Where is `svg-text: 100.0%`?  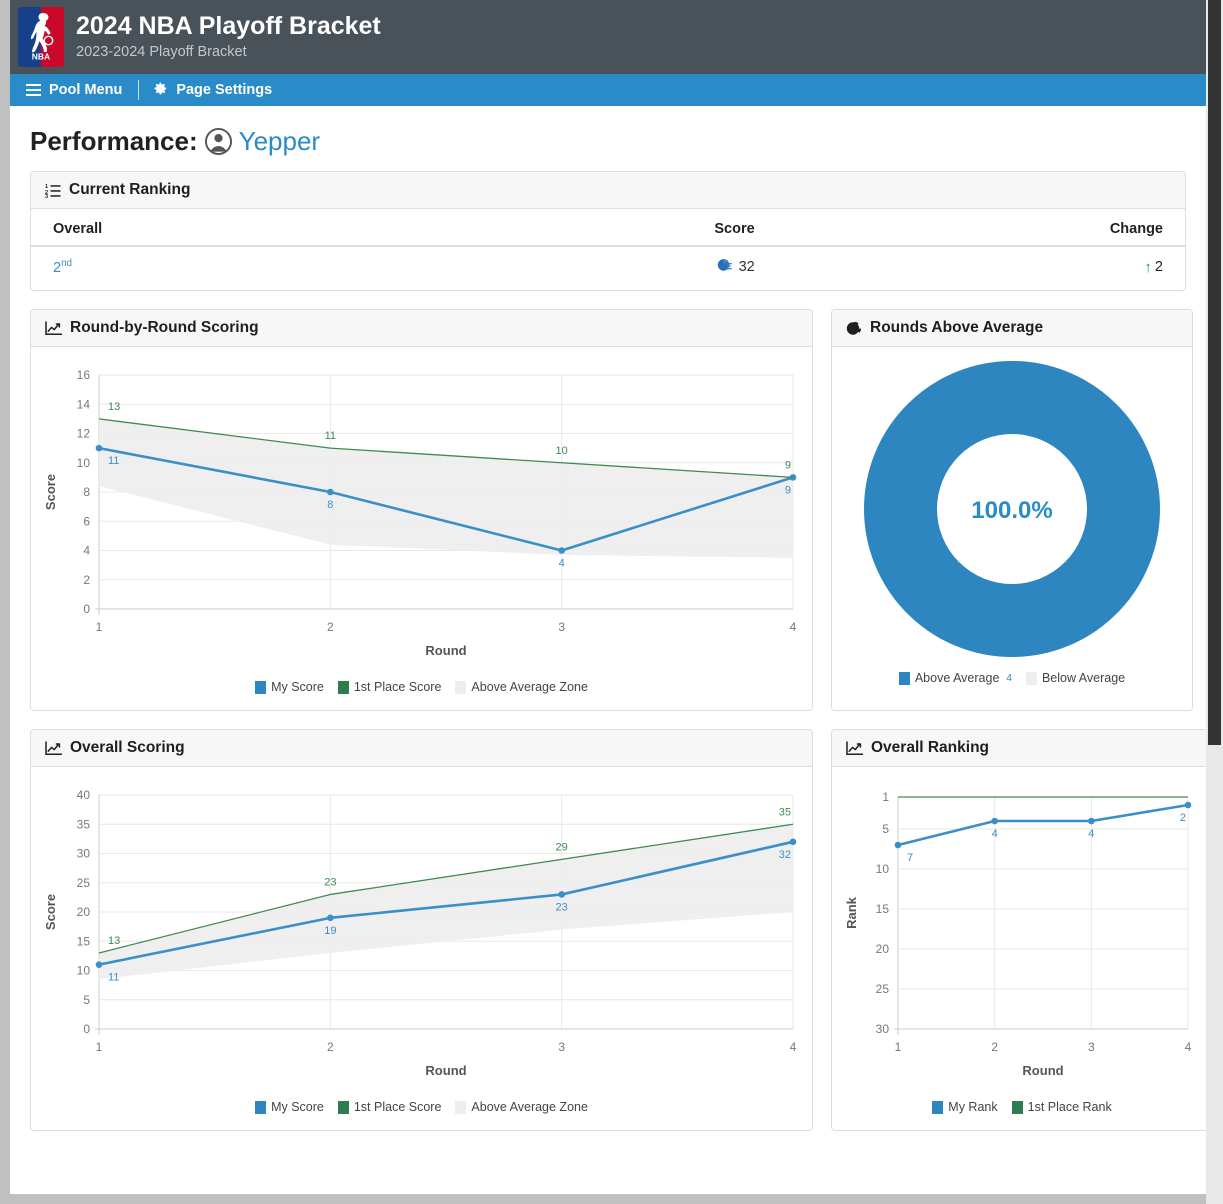
svg-text: 100.0% is located at coordinates (1011, 510).